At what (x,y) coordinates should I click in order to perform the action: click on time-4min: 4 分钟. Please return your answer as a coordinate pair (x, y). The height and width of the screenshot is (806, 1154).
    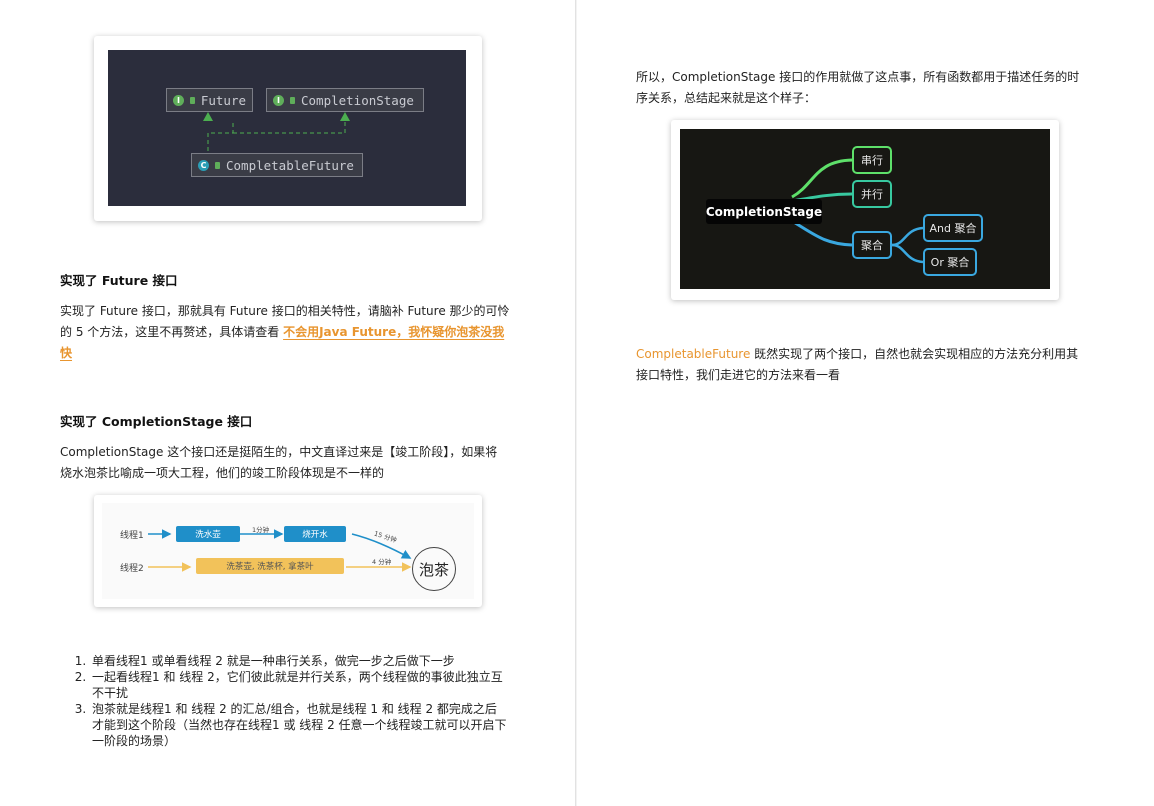
    Looking at the image, I should click on (382, 562).